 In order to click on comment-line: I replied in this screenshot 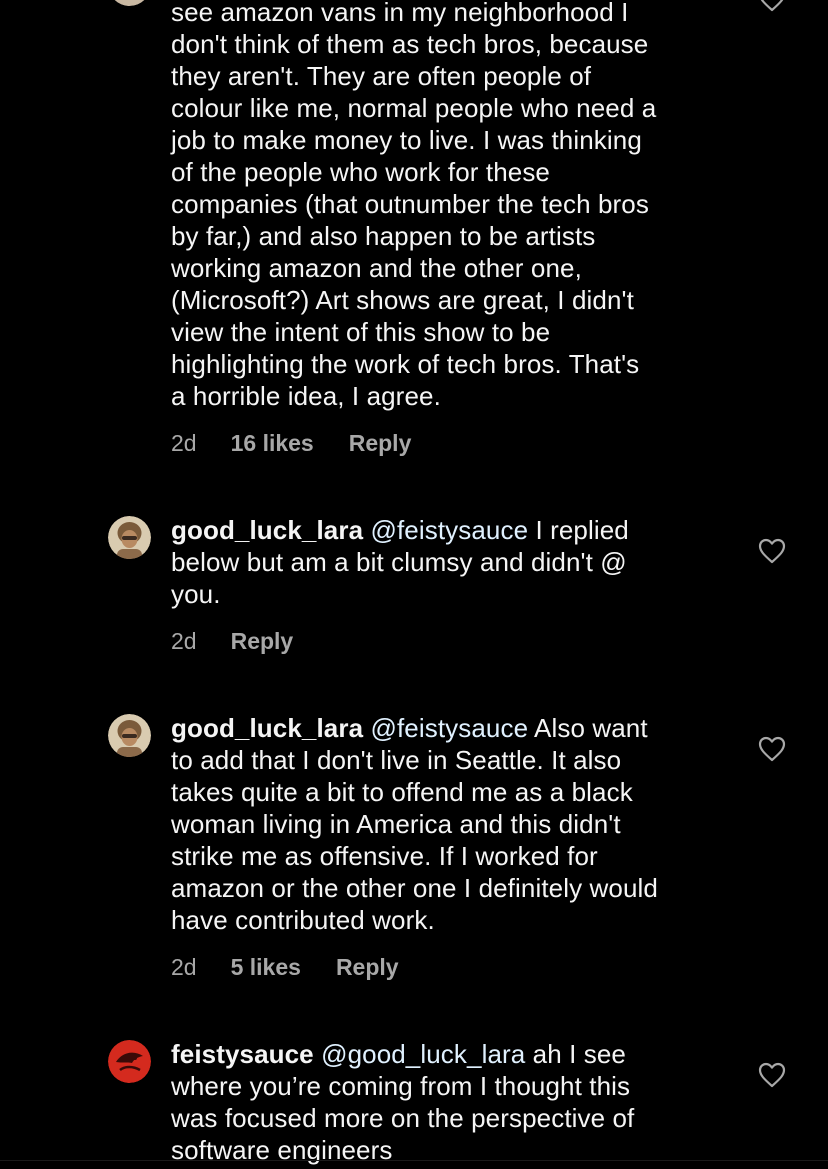, I will do `click(578, 530)`.